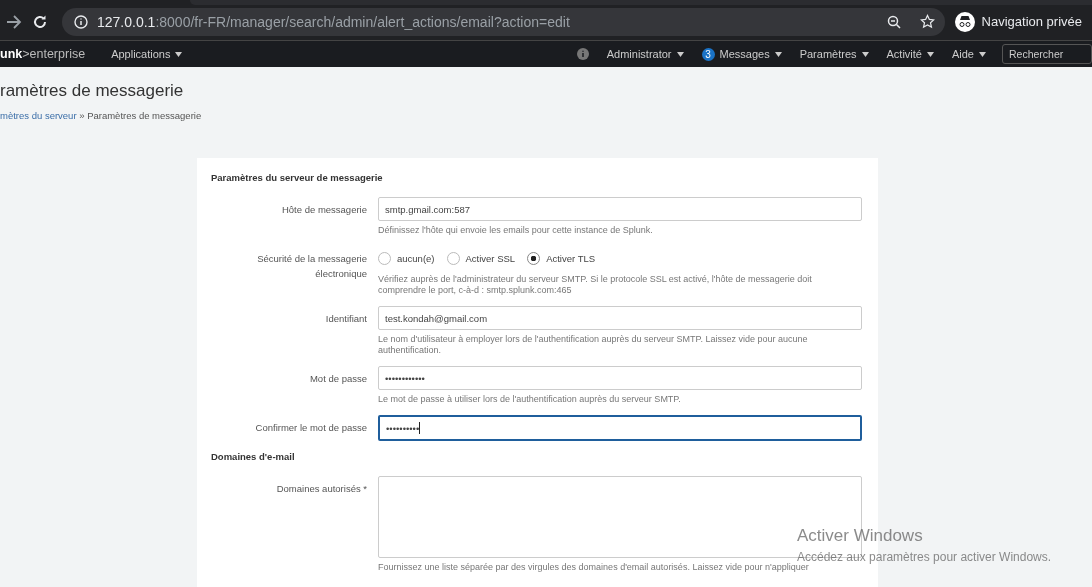 The height and width of the screenshot is (587, 1092). What do you see at coordinates (311, 266) in the screenshot?
I see `field-label: Sécurité de la messagerie électronique` at bounding box center [311, 266].